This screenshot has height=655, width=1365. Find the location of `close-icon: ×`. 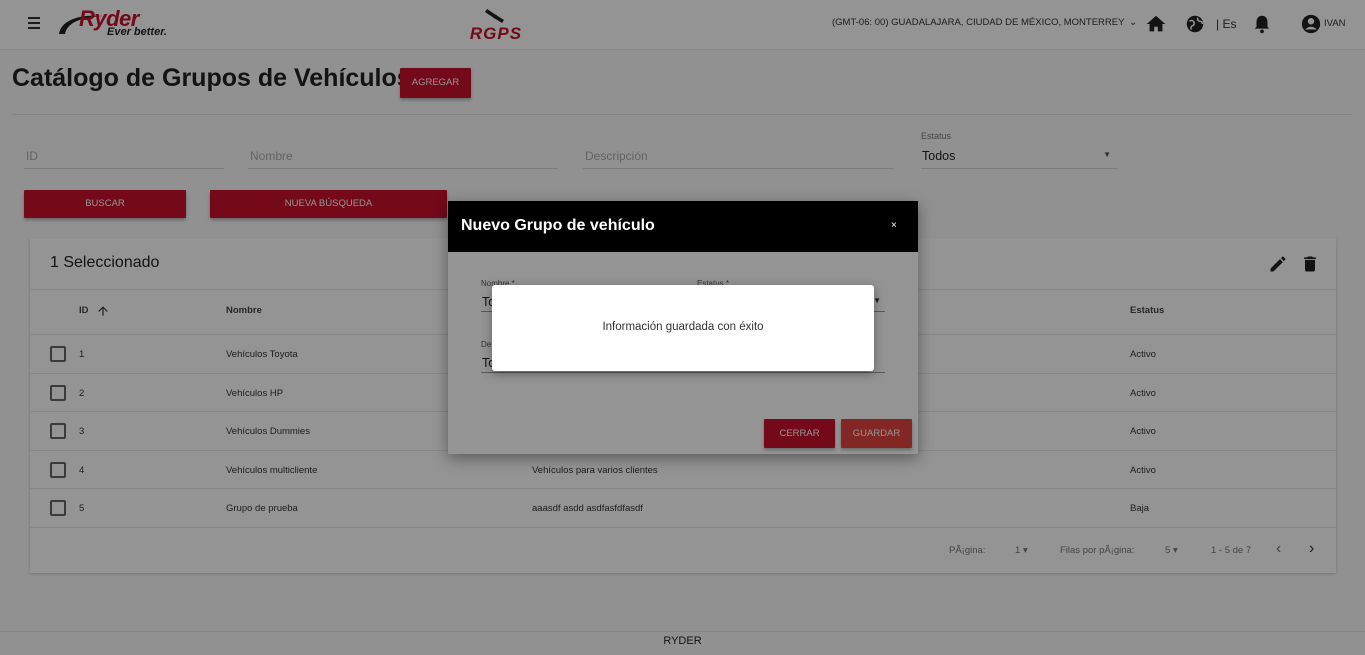

close-icon: × is located at coordinates (894, 225).